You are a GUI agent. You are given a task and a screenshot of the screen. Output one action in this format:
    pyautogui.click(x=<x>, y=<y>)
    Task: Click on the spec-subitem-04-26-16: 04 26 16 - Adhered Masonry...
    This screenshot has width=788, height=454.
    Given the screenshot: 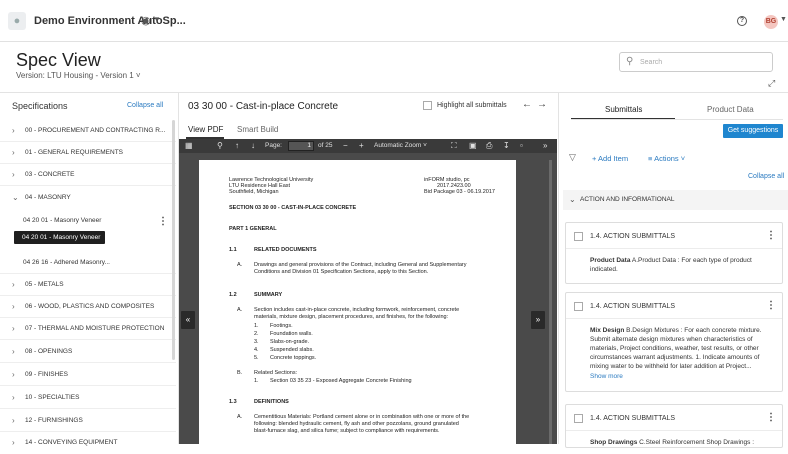 What is the action you would take?
    pyautogui.click(x=88, y=263)
    